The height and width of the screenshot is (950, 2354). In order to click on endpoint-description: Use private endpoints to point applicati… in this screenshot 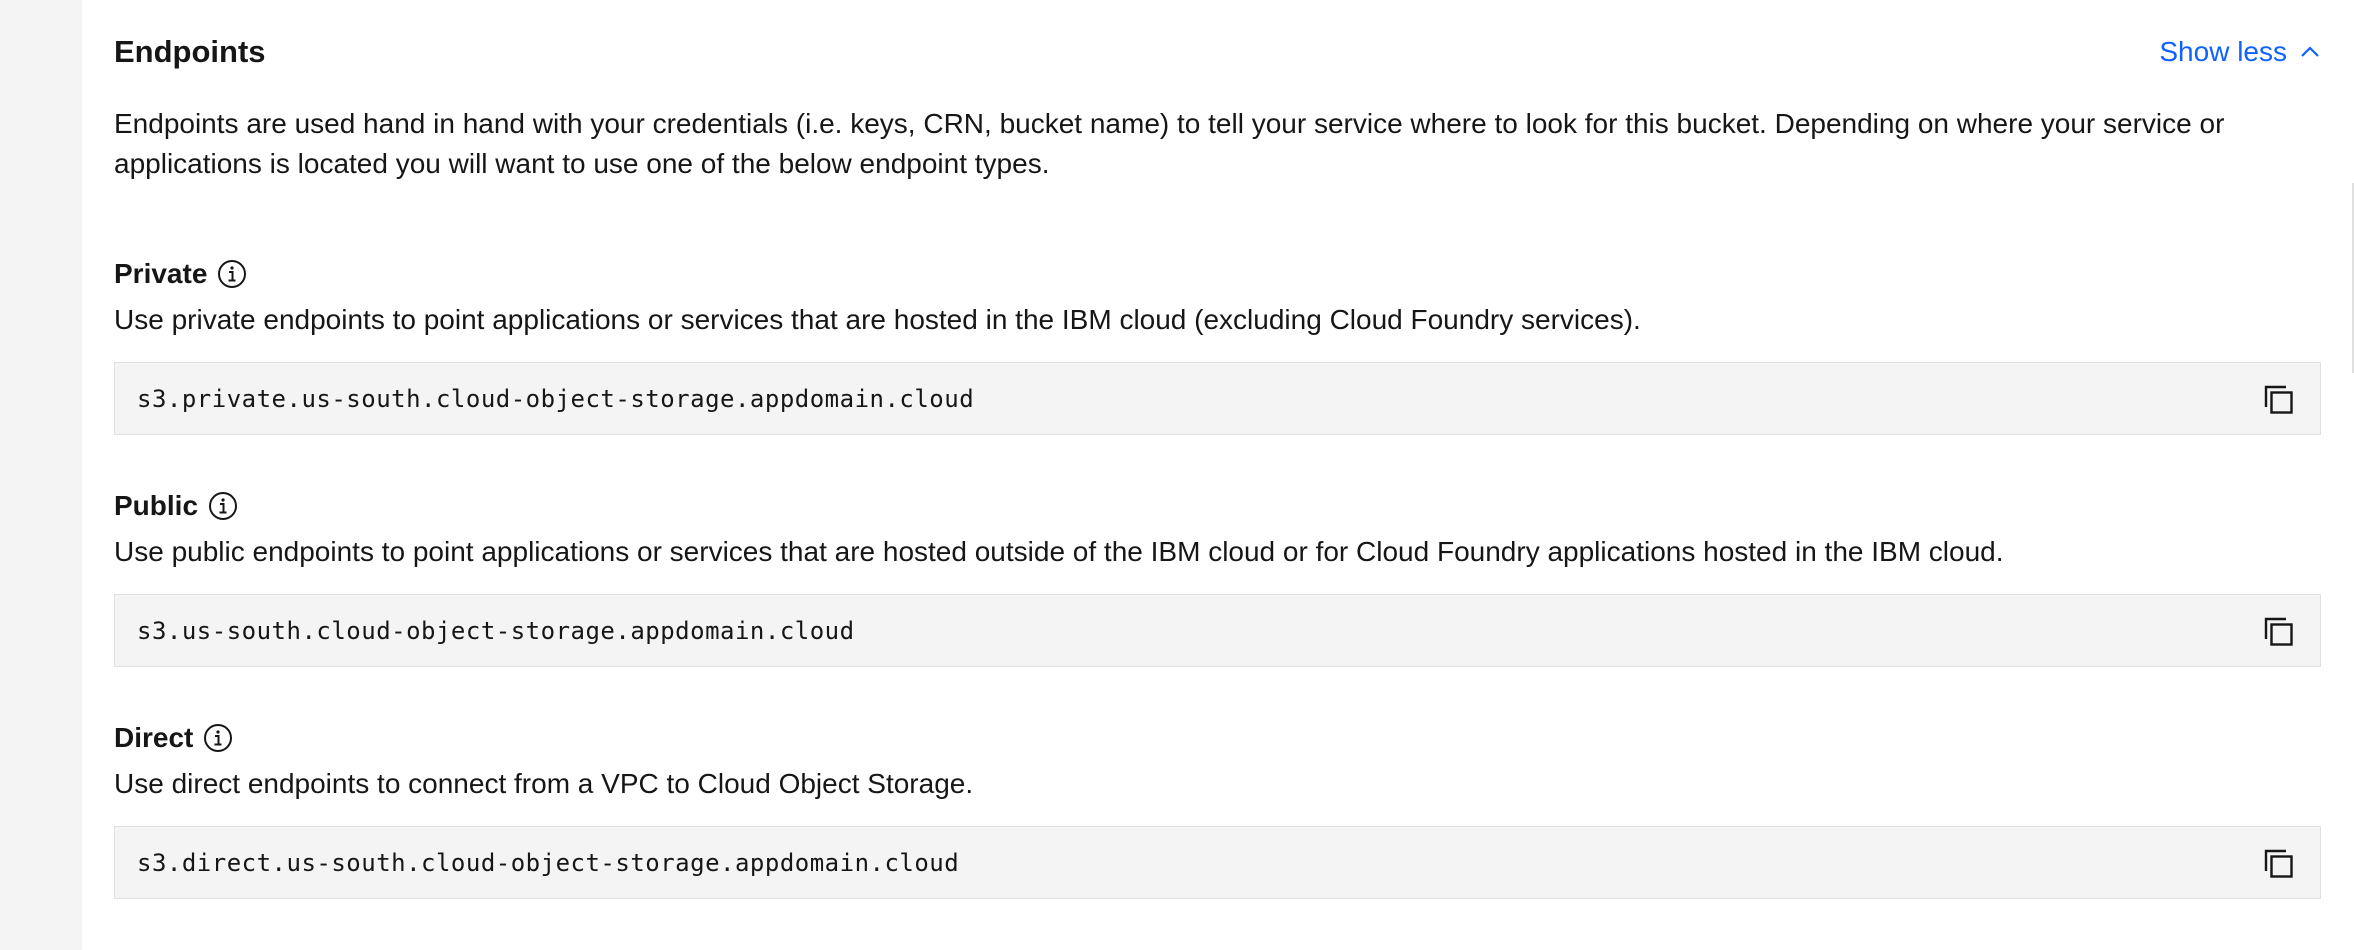, I will do `click(877, 319)`.